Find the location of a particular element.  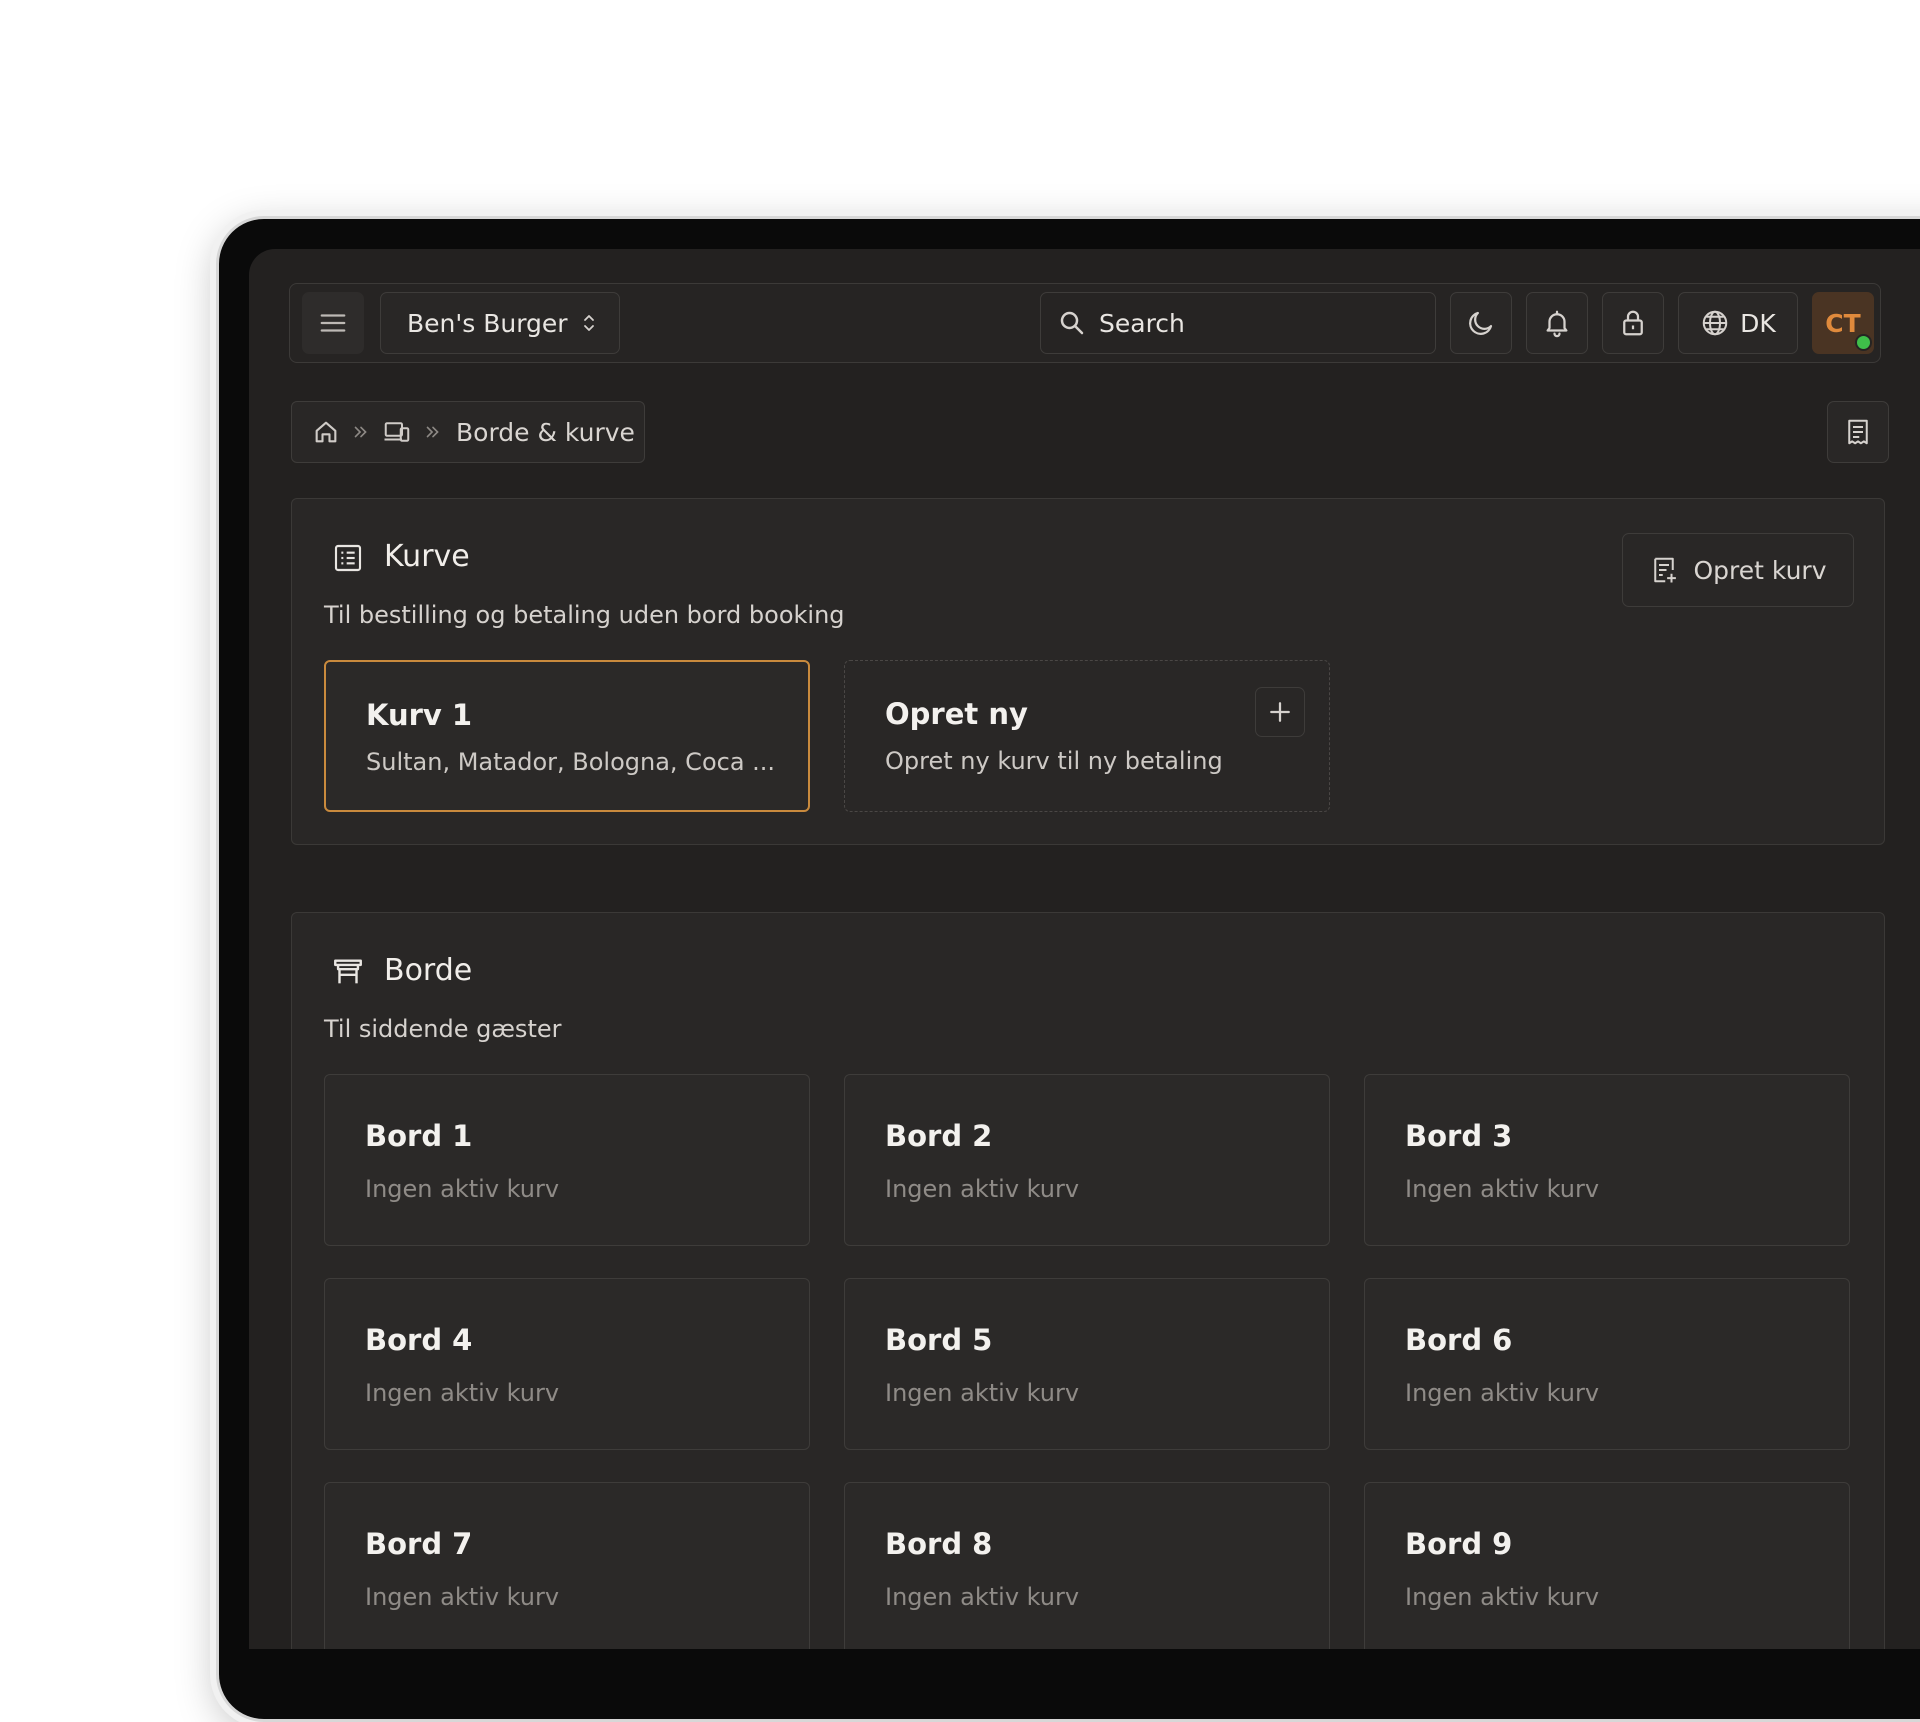

avatar: CT is located at coordinates (1843, 323).